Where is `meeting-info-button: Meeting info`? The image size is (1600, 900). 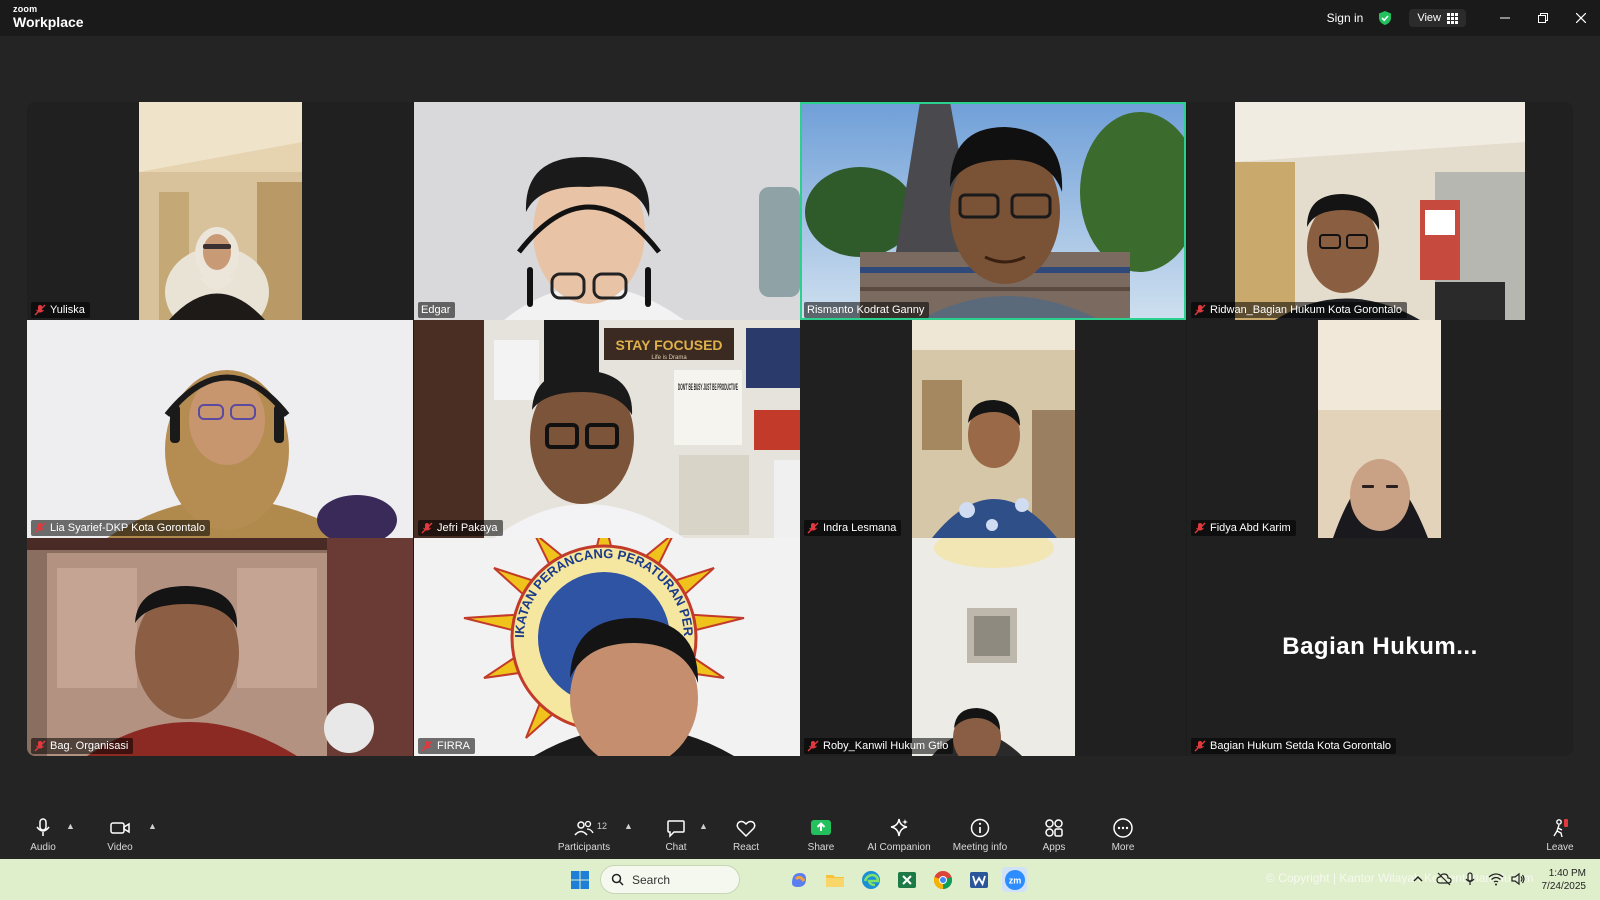 meeting-info-button: Meeting info is located at coordinates (980, 833).